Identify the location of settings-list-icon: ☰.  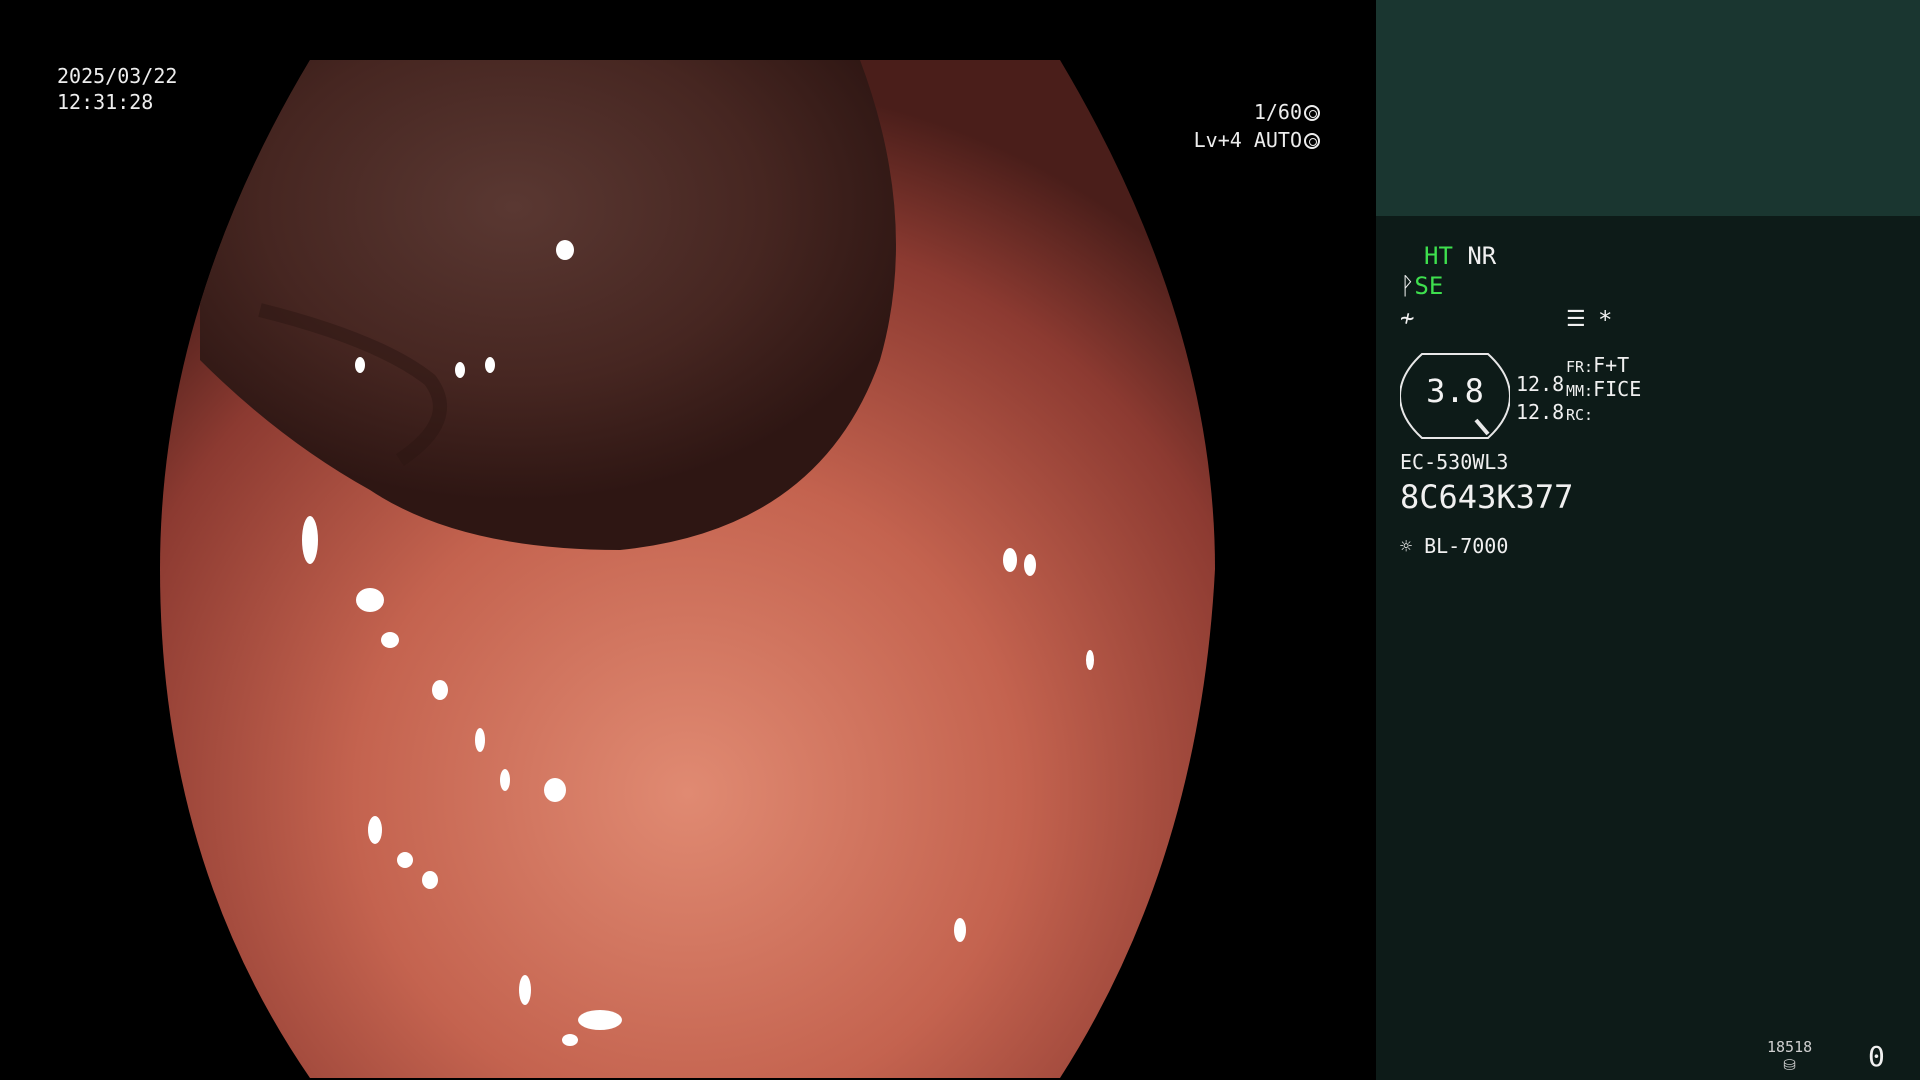
(1576, 319).